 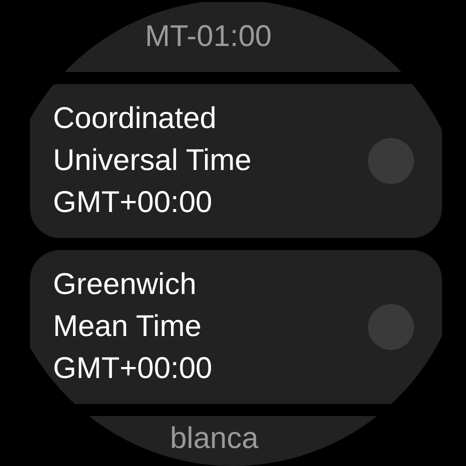 What do you see at coordinates (208, 37) in the screenshot?
I see `time-zone-text: MT-01:00` at bounding box center [208, 37].